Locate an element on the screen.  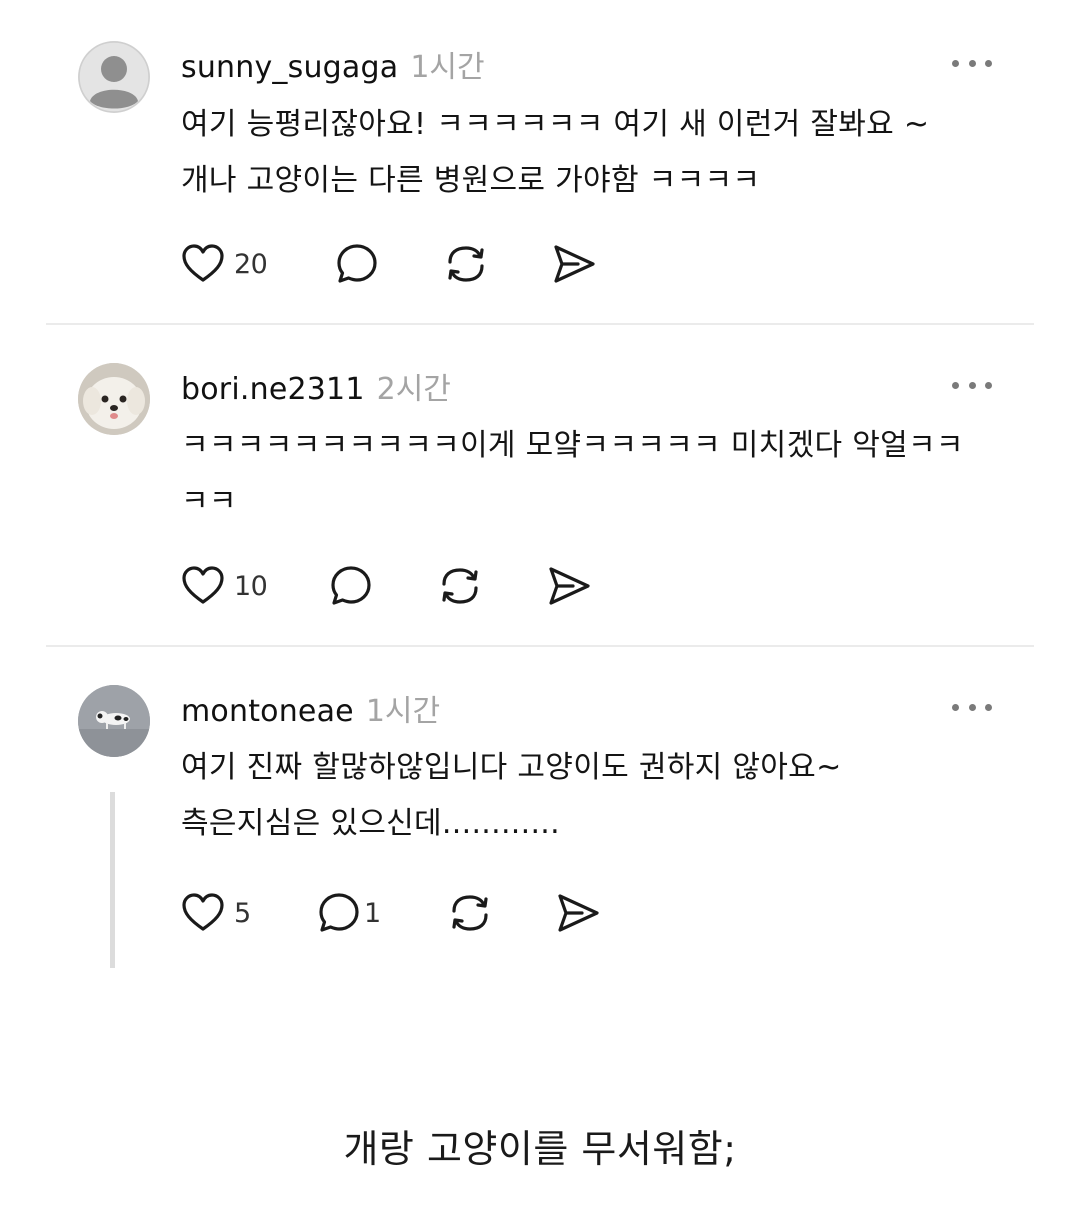
thread-line is located at coordinates (112, 880).